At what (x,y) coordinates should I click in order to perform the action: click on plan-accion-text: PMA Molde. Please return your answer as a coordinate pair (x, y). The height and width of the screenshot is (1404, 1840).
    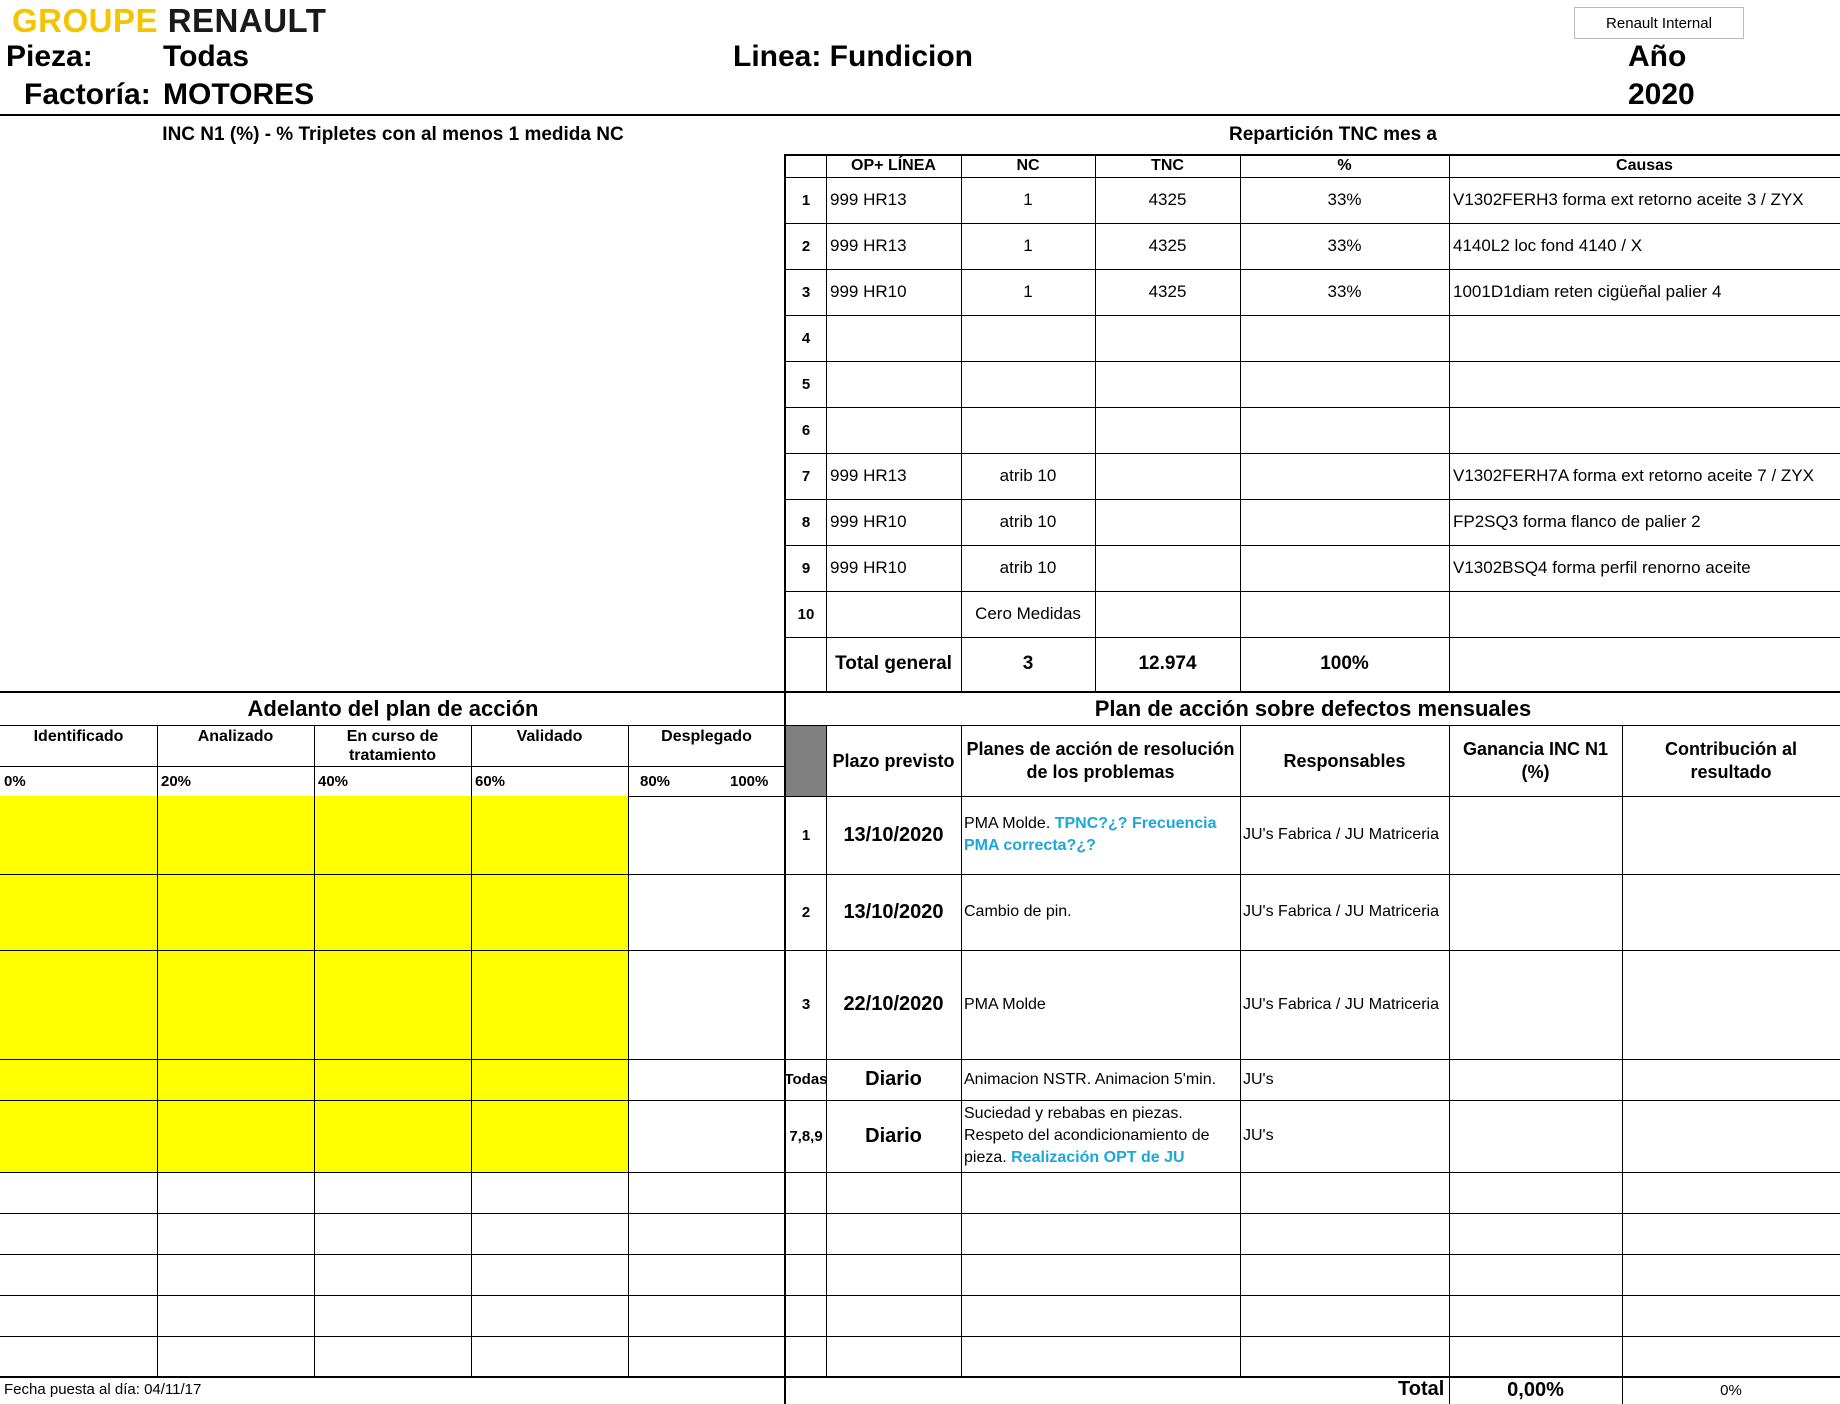
    Looking at the image, I should click on (1005, 1004).